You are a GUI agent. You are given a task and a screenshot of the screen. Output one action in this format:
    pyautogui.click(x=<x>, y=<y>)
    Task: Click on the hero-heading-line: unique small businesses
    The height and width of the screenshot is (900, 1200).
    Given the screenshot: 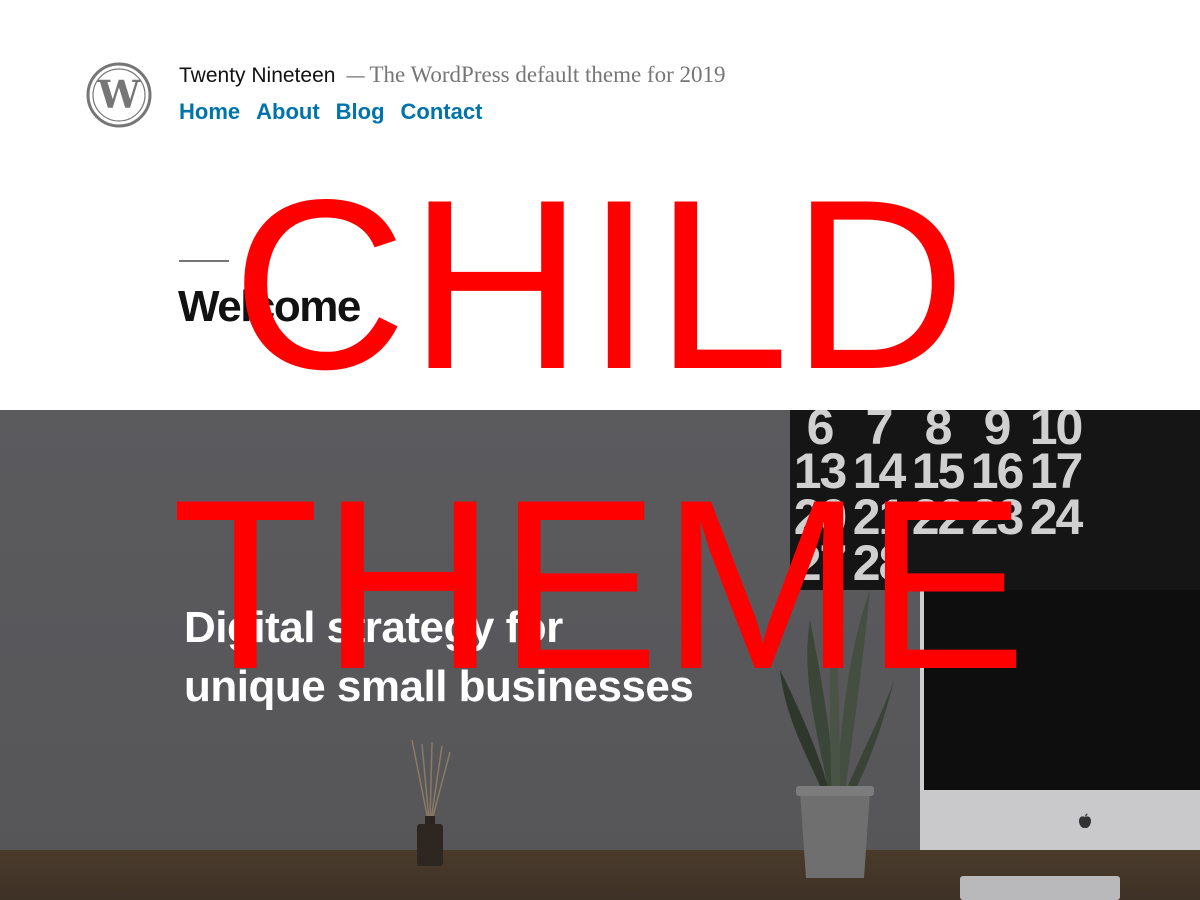 What is the action you would take?
    pyautogui.click(x=439, y=686)
    